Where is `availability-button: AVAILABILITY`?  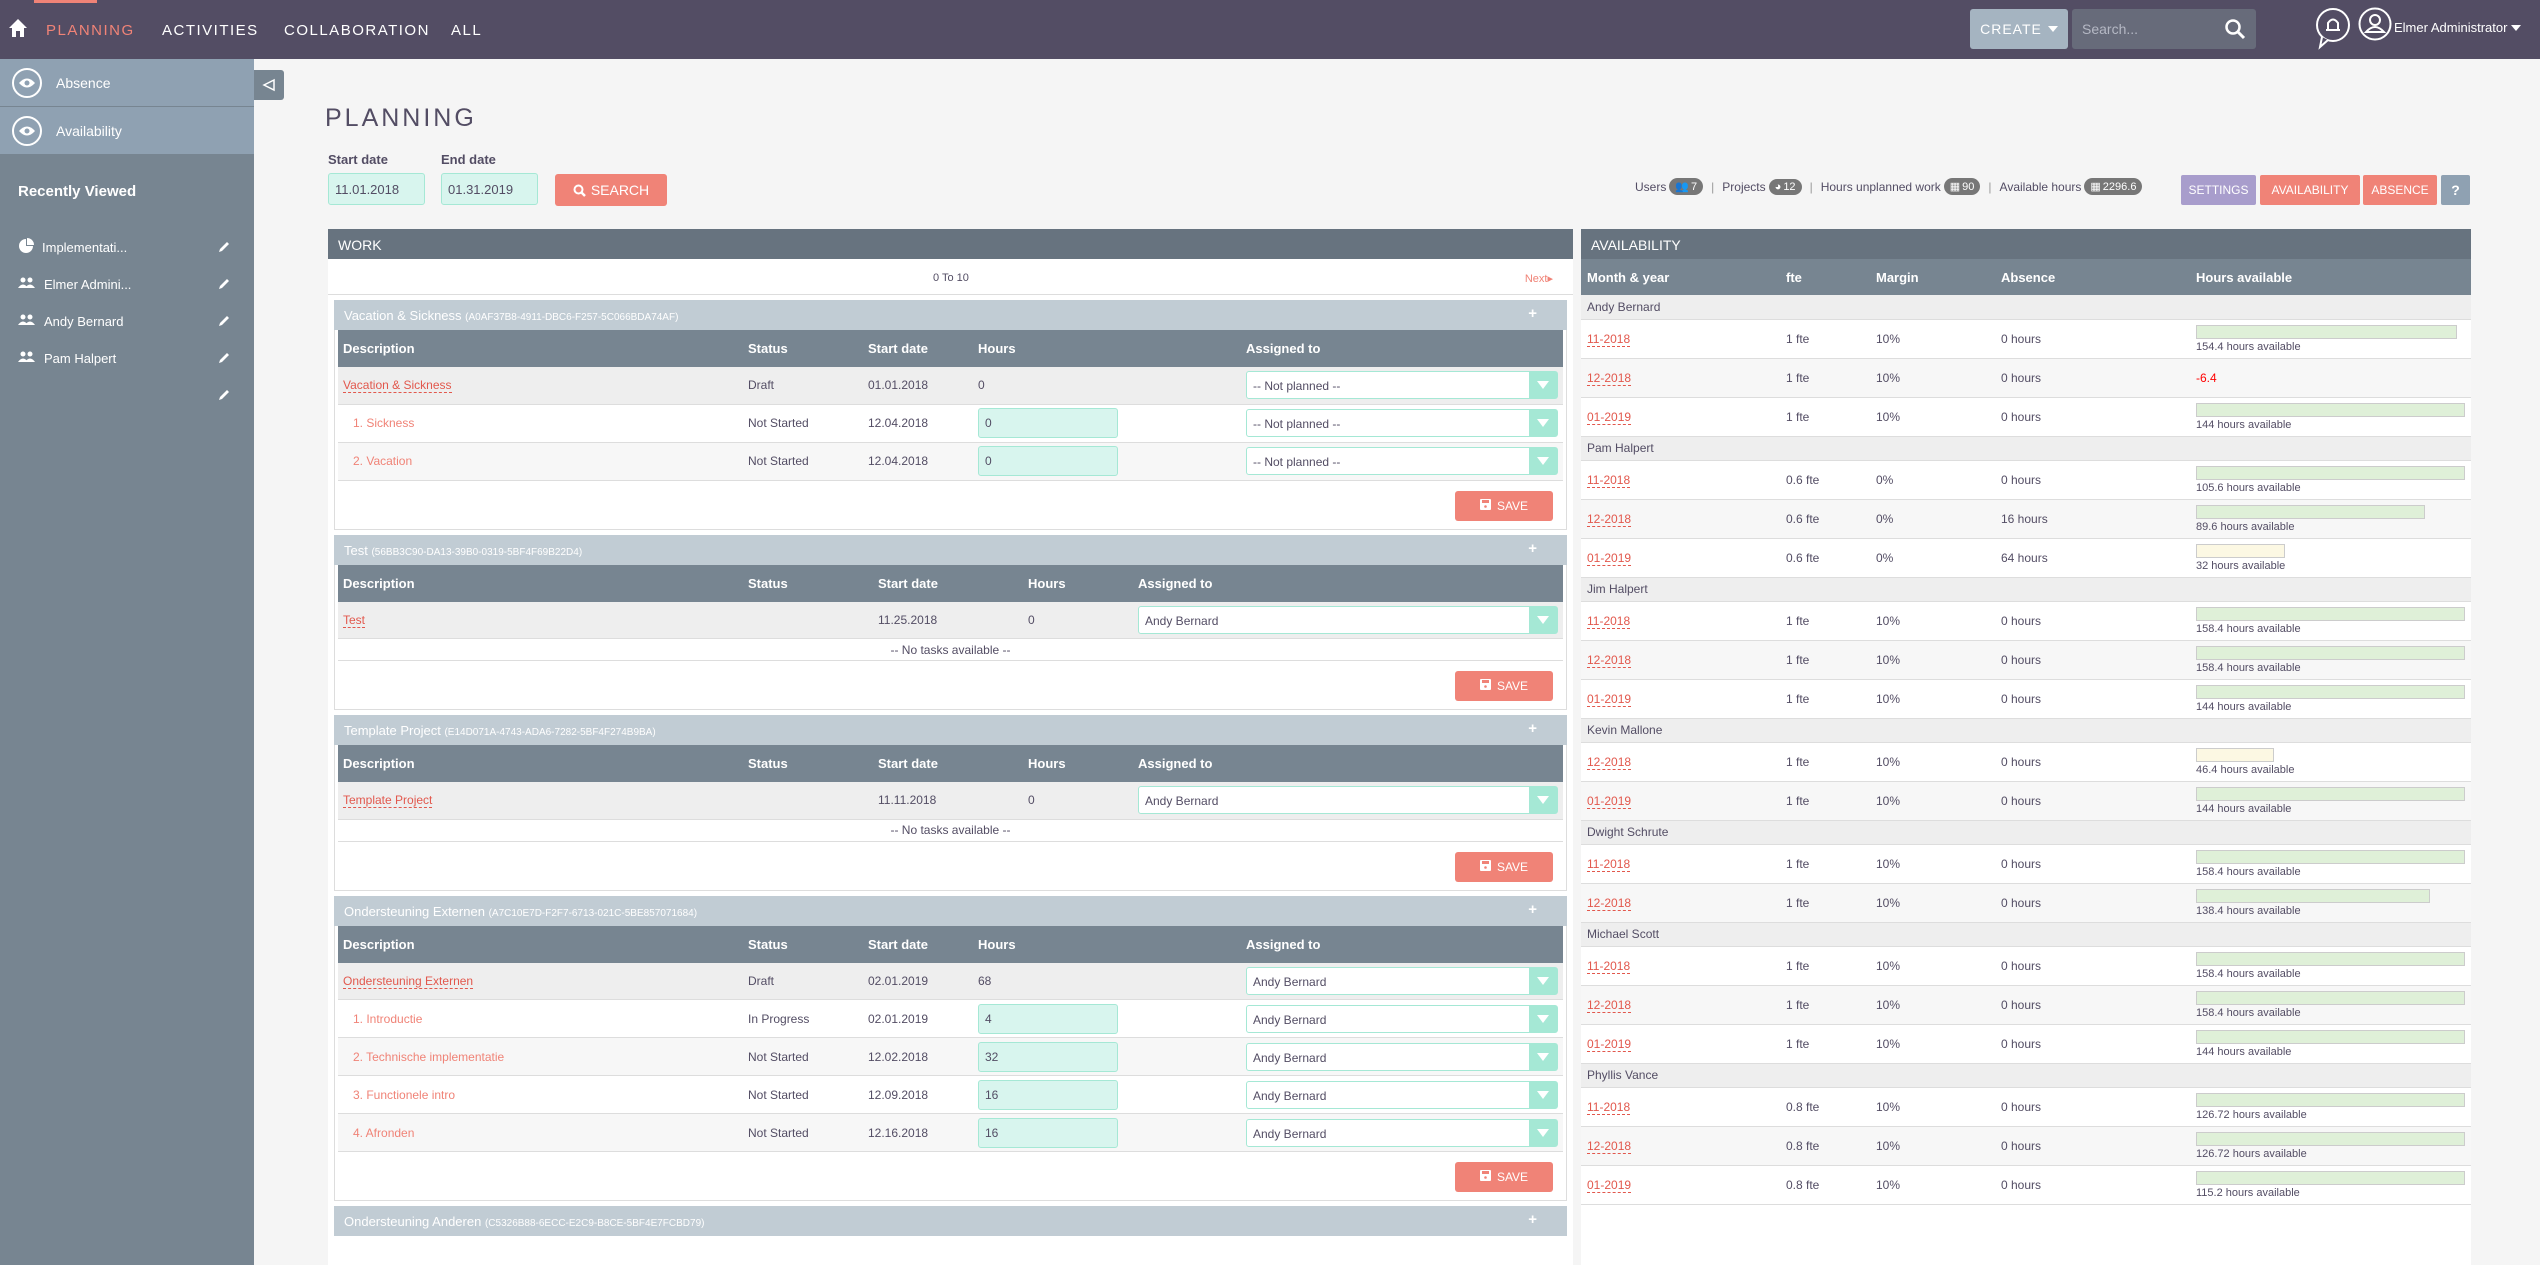 availability-button: AVAILABILITY is located at coordinates (2310, 190).